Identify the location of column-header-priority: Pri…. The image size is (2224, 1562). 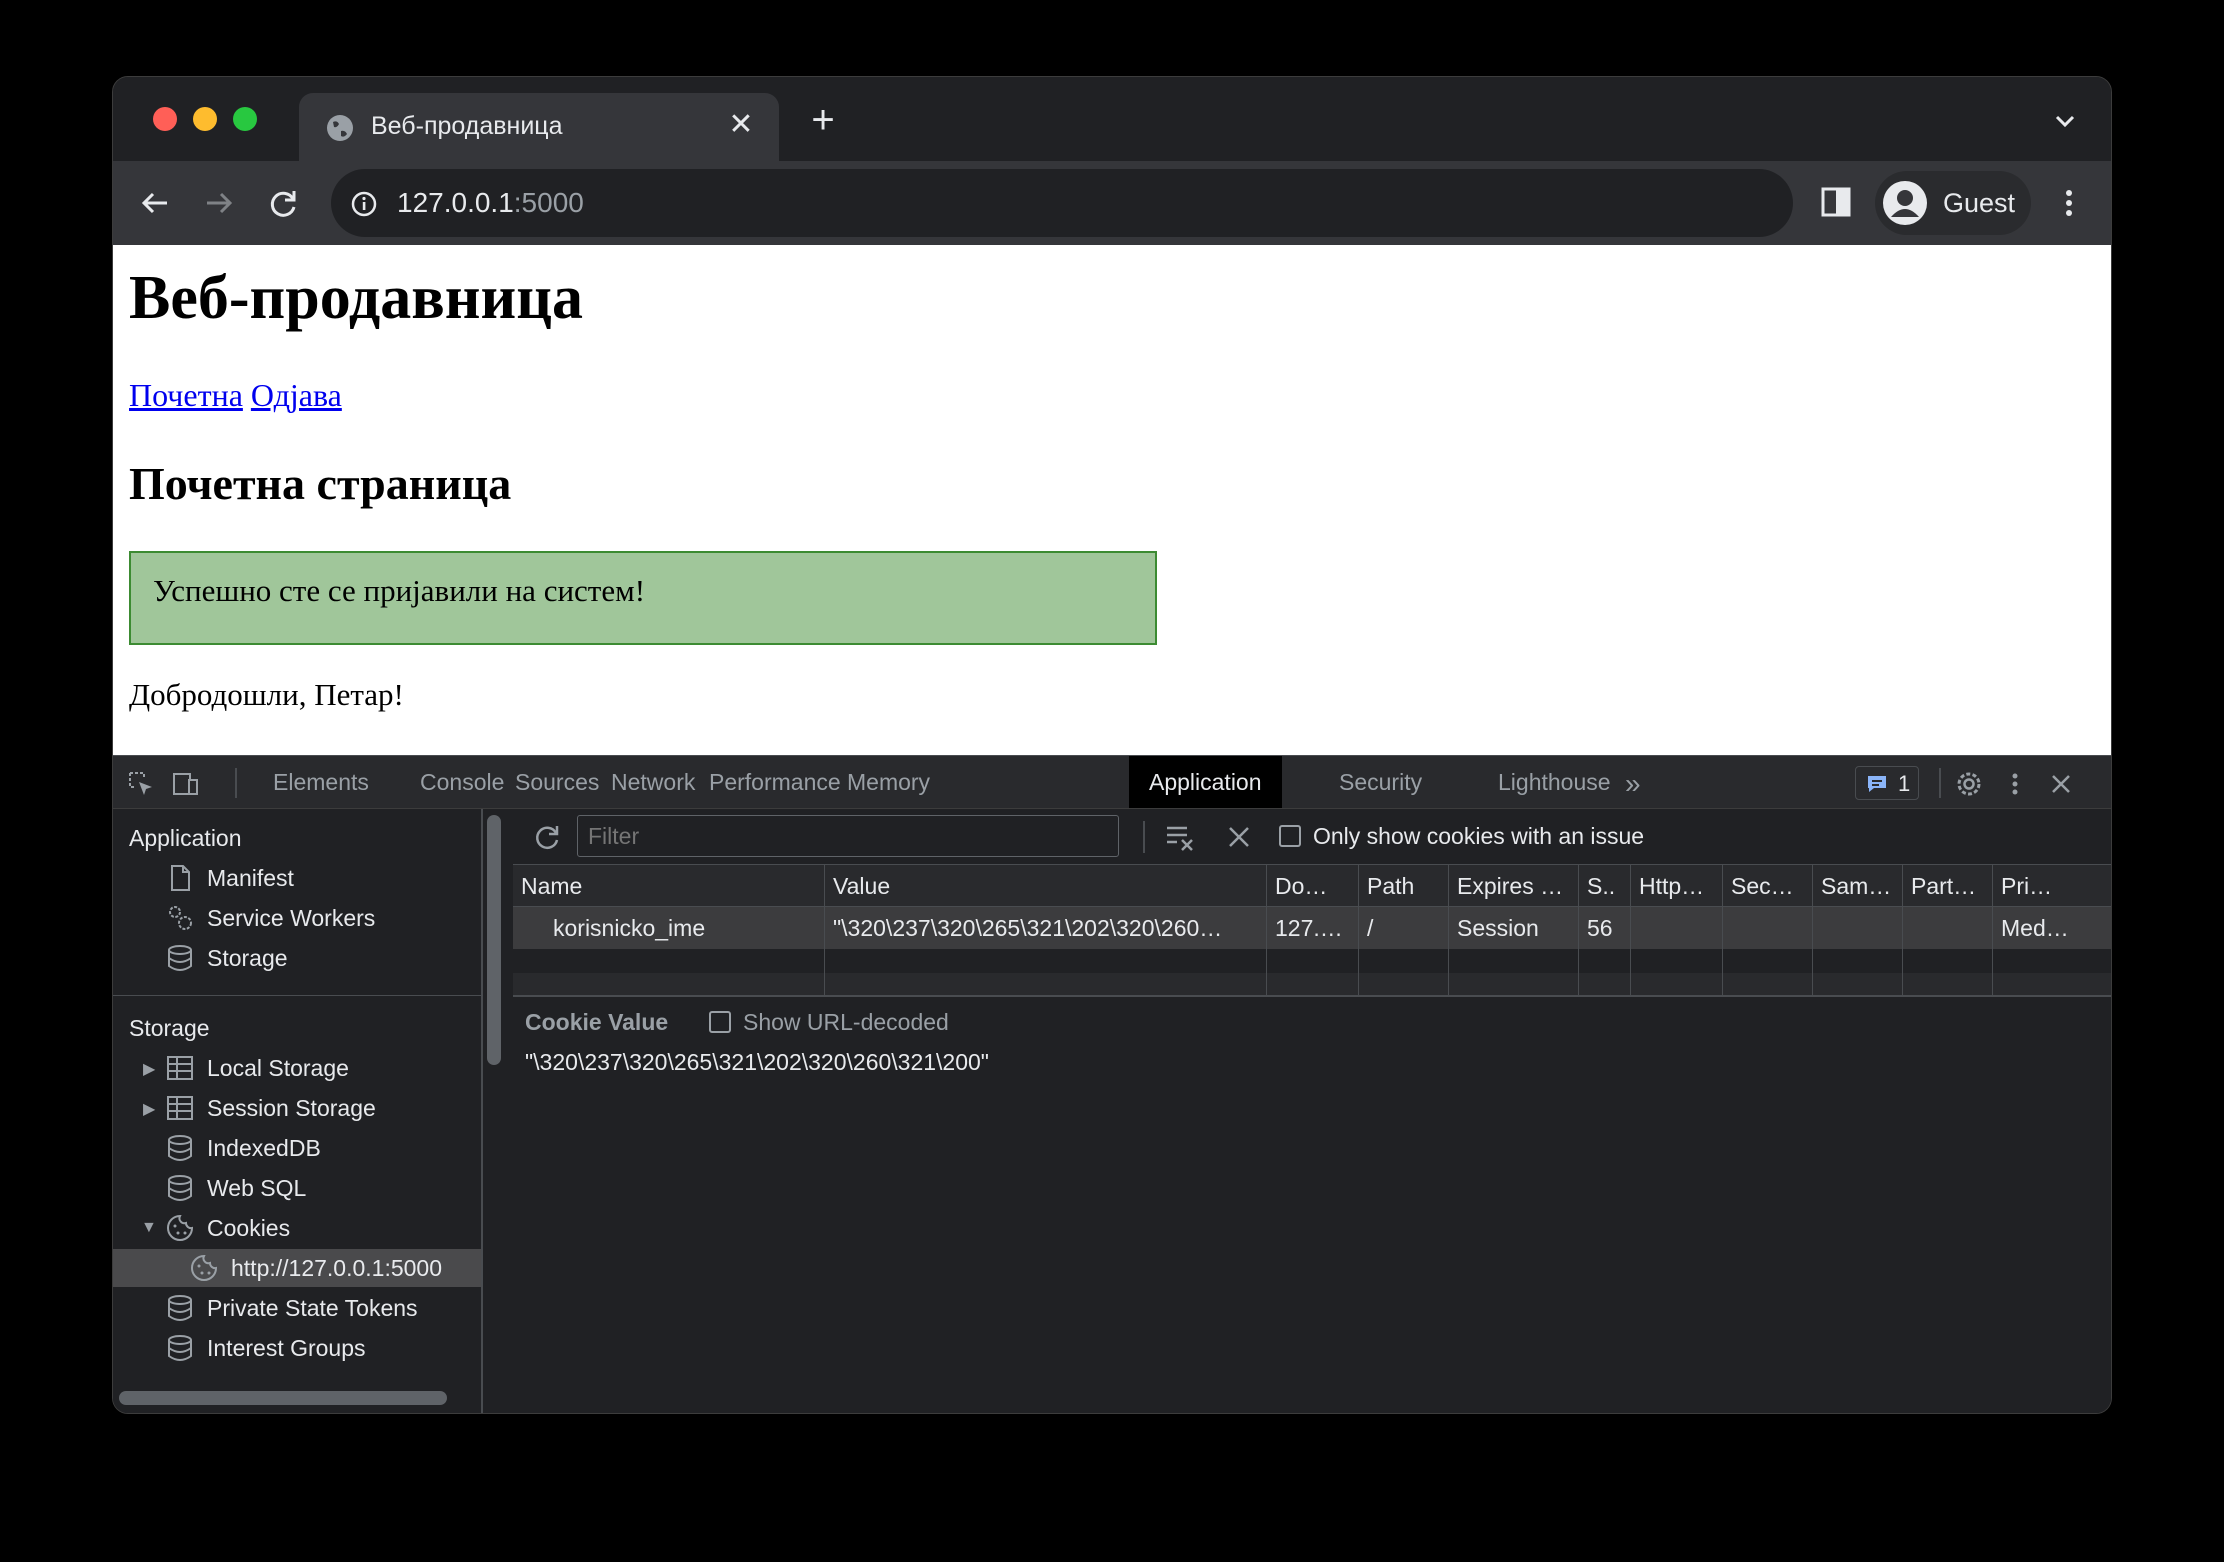
(2052, 886).